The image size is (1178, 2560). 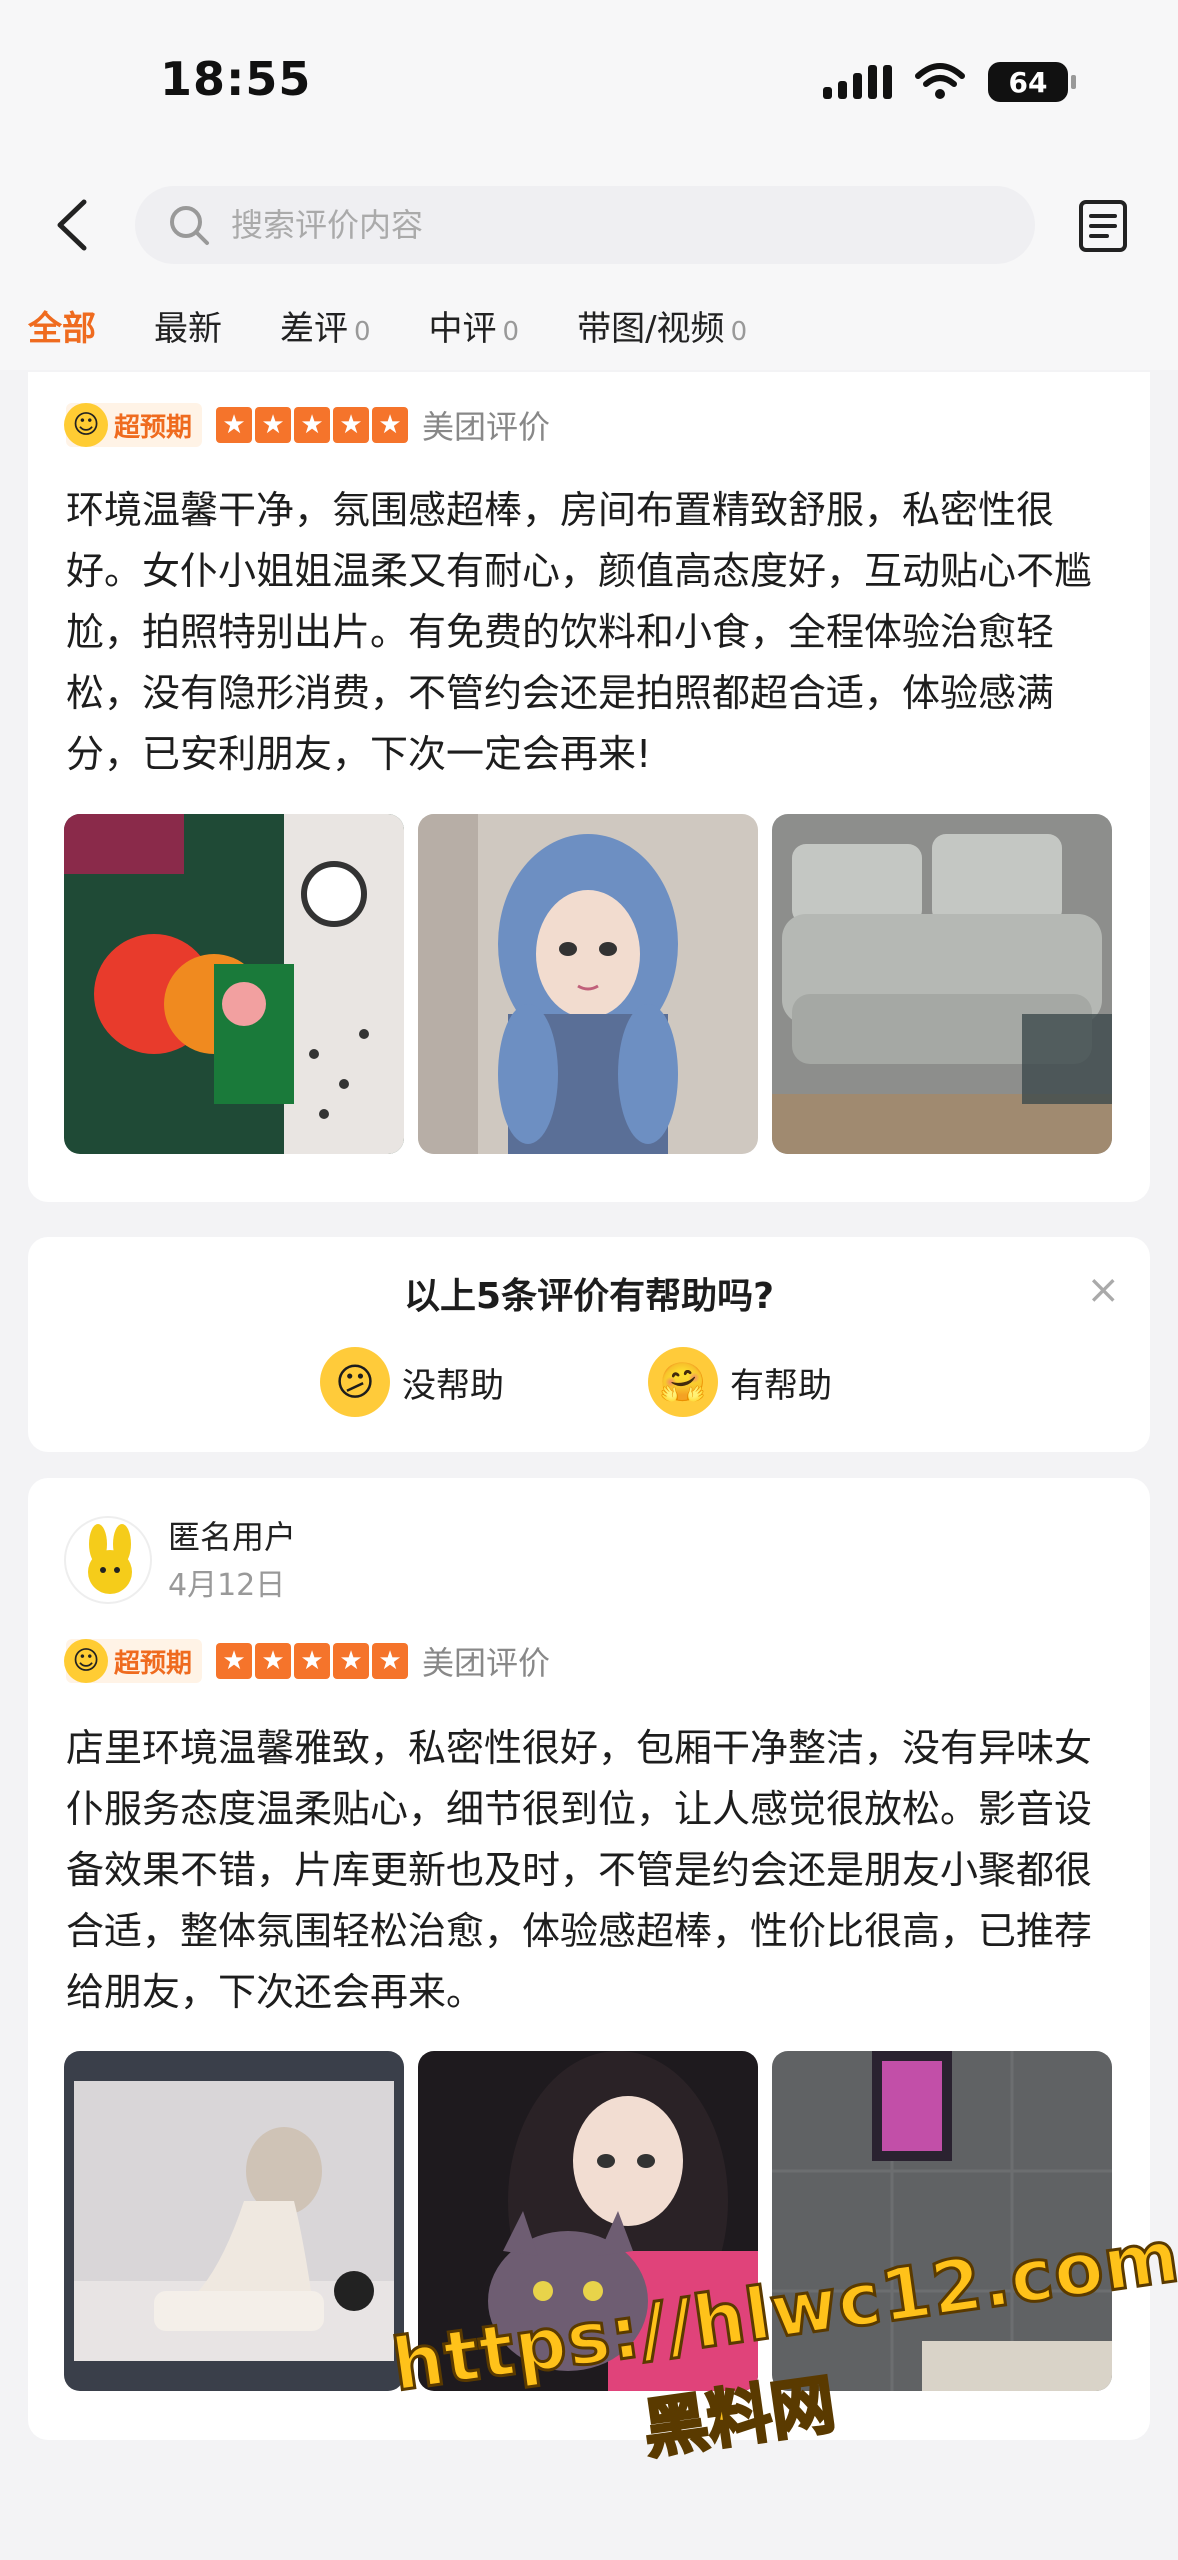 I want to click on tab-negative: 差评 0, so click(x=325, y=325).